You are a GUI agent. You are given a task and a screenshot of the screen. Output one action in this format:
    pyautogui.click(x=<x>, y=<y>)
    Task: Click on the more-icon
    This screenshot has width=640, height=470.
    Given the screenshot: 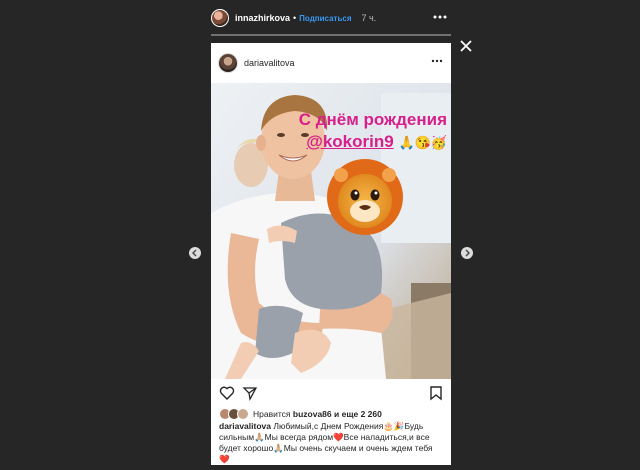 What is the action you would take?
    pyautogui.click(x=437, y=58)
    